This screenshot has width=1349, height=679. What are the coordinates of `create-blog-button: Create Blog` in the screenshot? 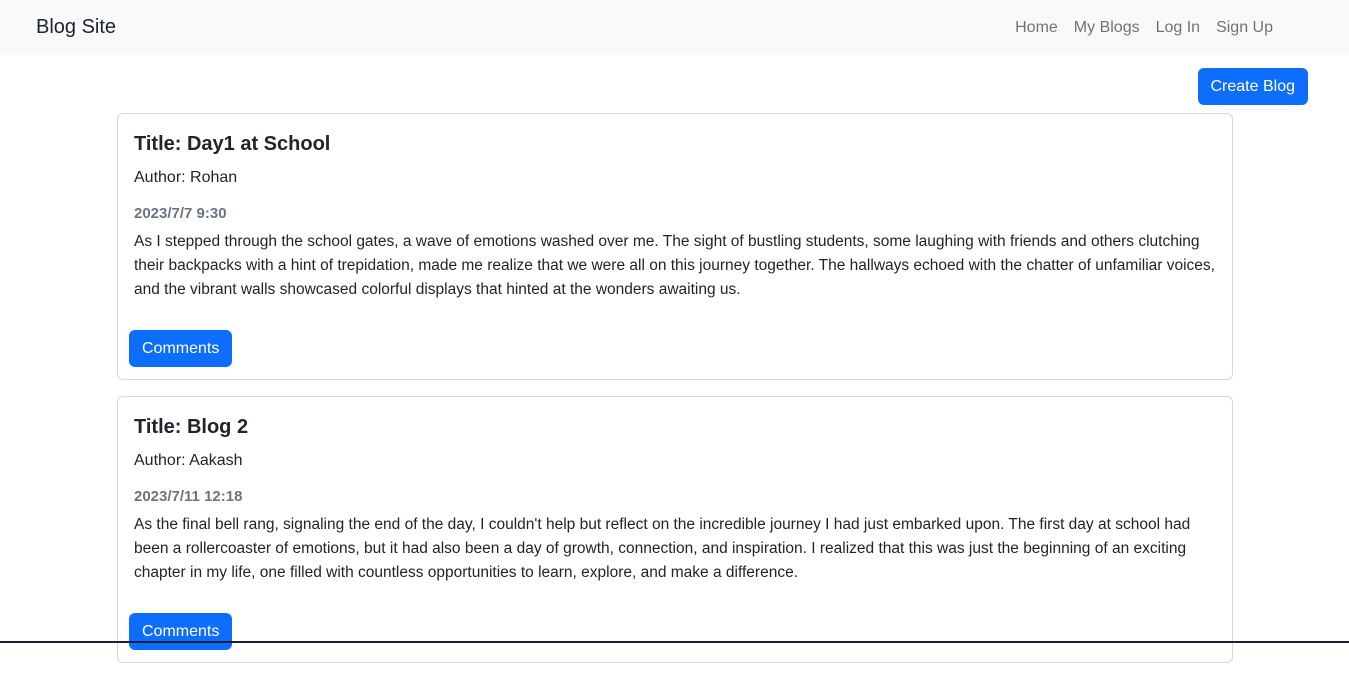 It's located at (1252, 86).